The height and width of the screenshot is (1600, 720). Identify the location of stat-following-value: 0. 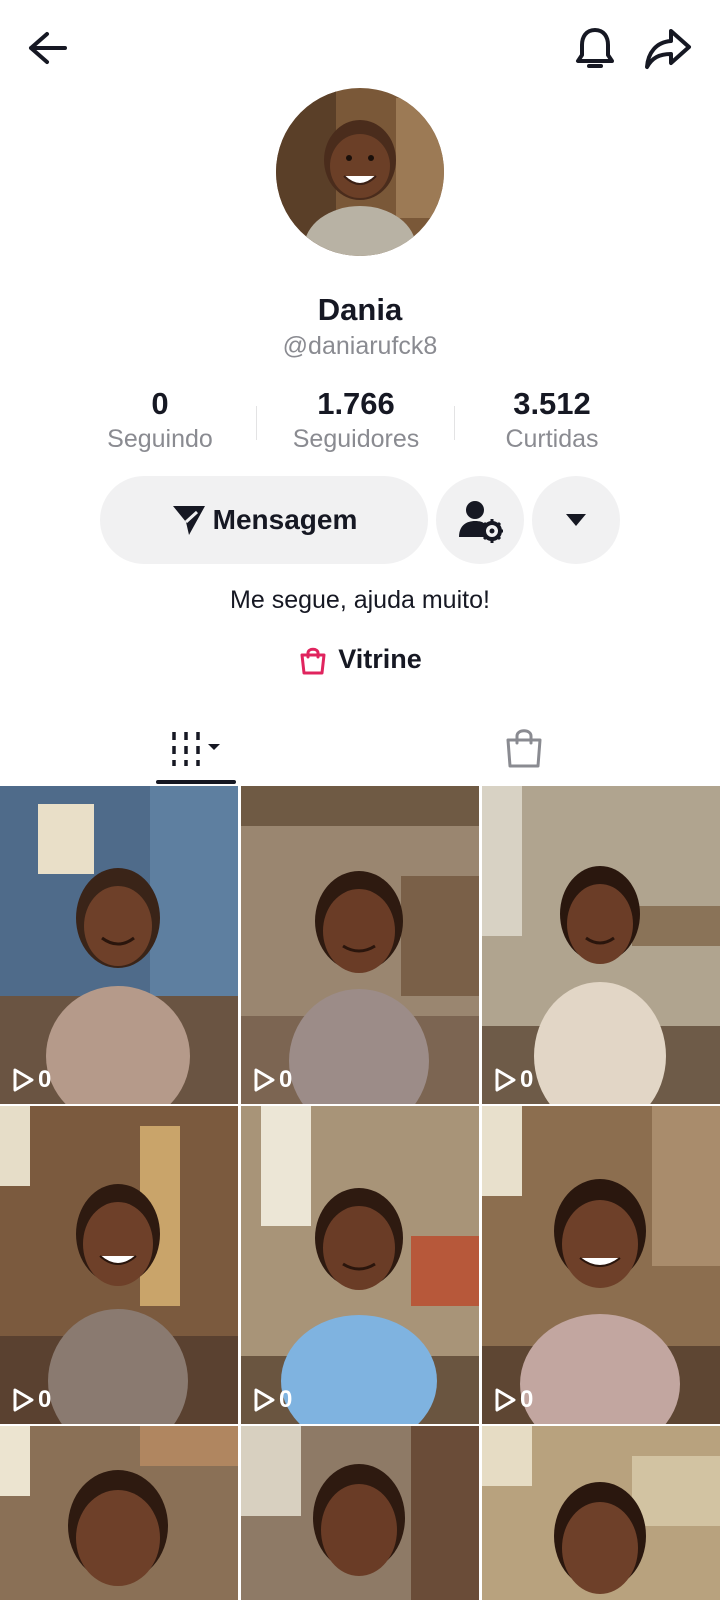
(160, 403).